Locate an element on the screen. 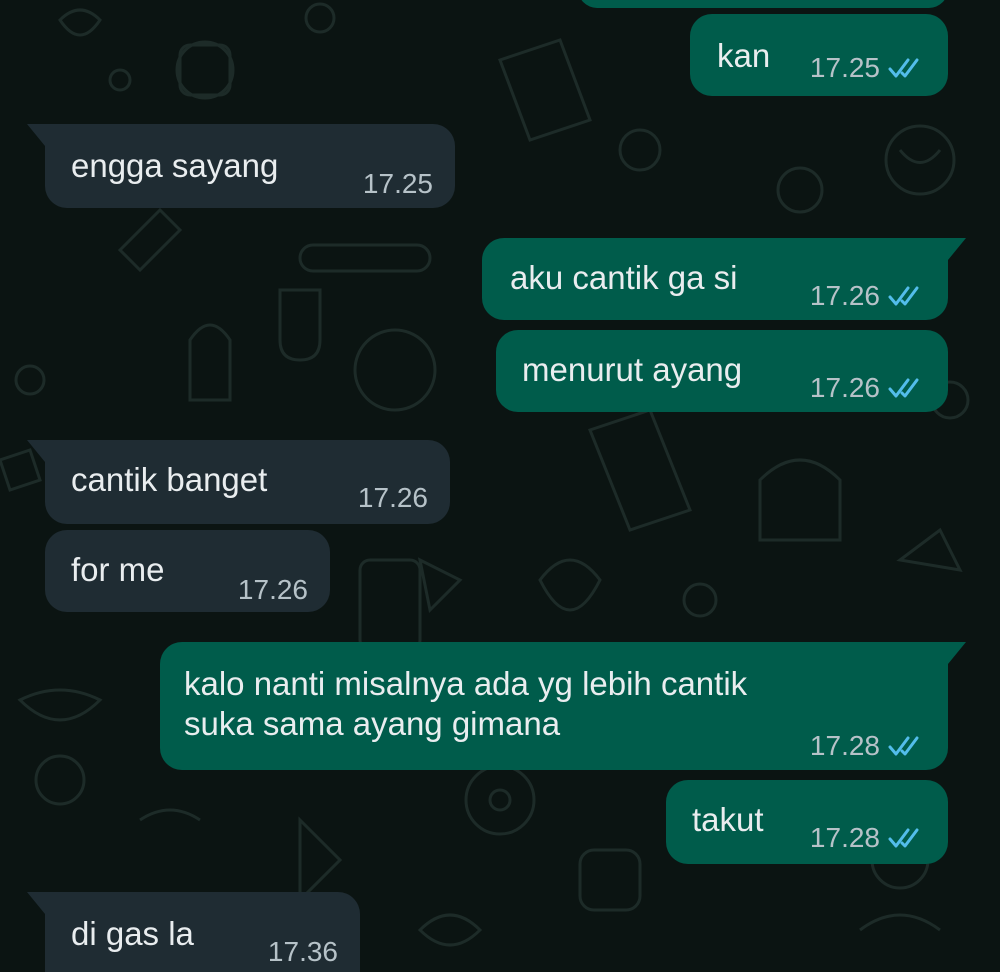 Image resolution: width=1000 pixels, height=972 pixels. message-text: di gas la is located at coordinates (132, 933).